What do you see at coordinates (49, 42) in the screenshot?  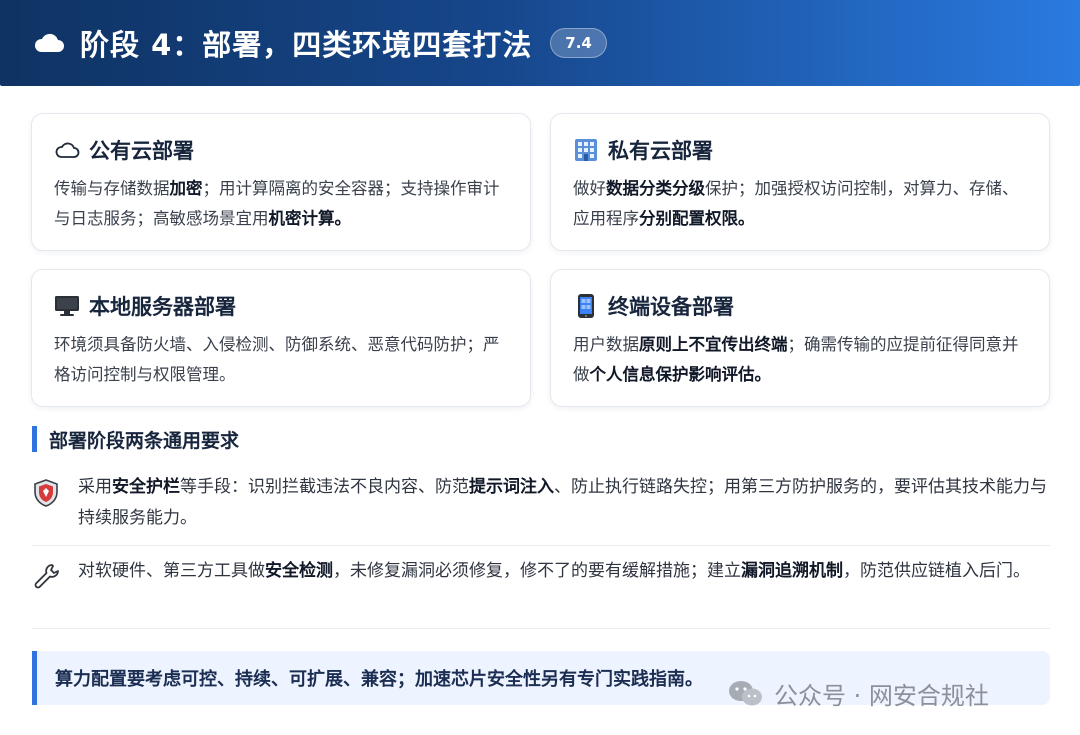 I see `cloud-icon` at bounding box center [49, 42].